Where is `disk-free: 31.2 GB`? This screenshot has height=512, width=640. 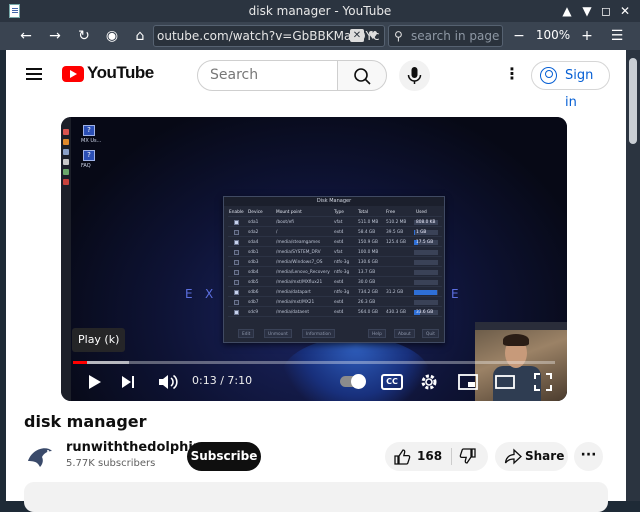 disk-free: 31.2 GB is located at coordinates (395, 292).